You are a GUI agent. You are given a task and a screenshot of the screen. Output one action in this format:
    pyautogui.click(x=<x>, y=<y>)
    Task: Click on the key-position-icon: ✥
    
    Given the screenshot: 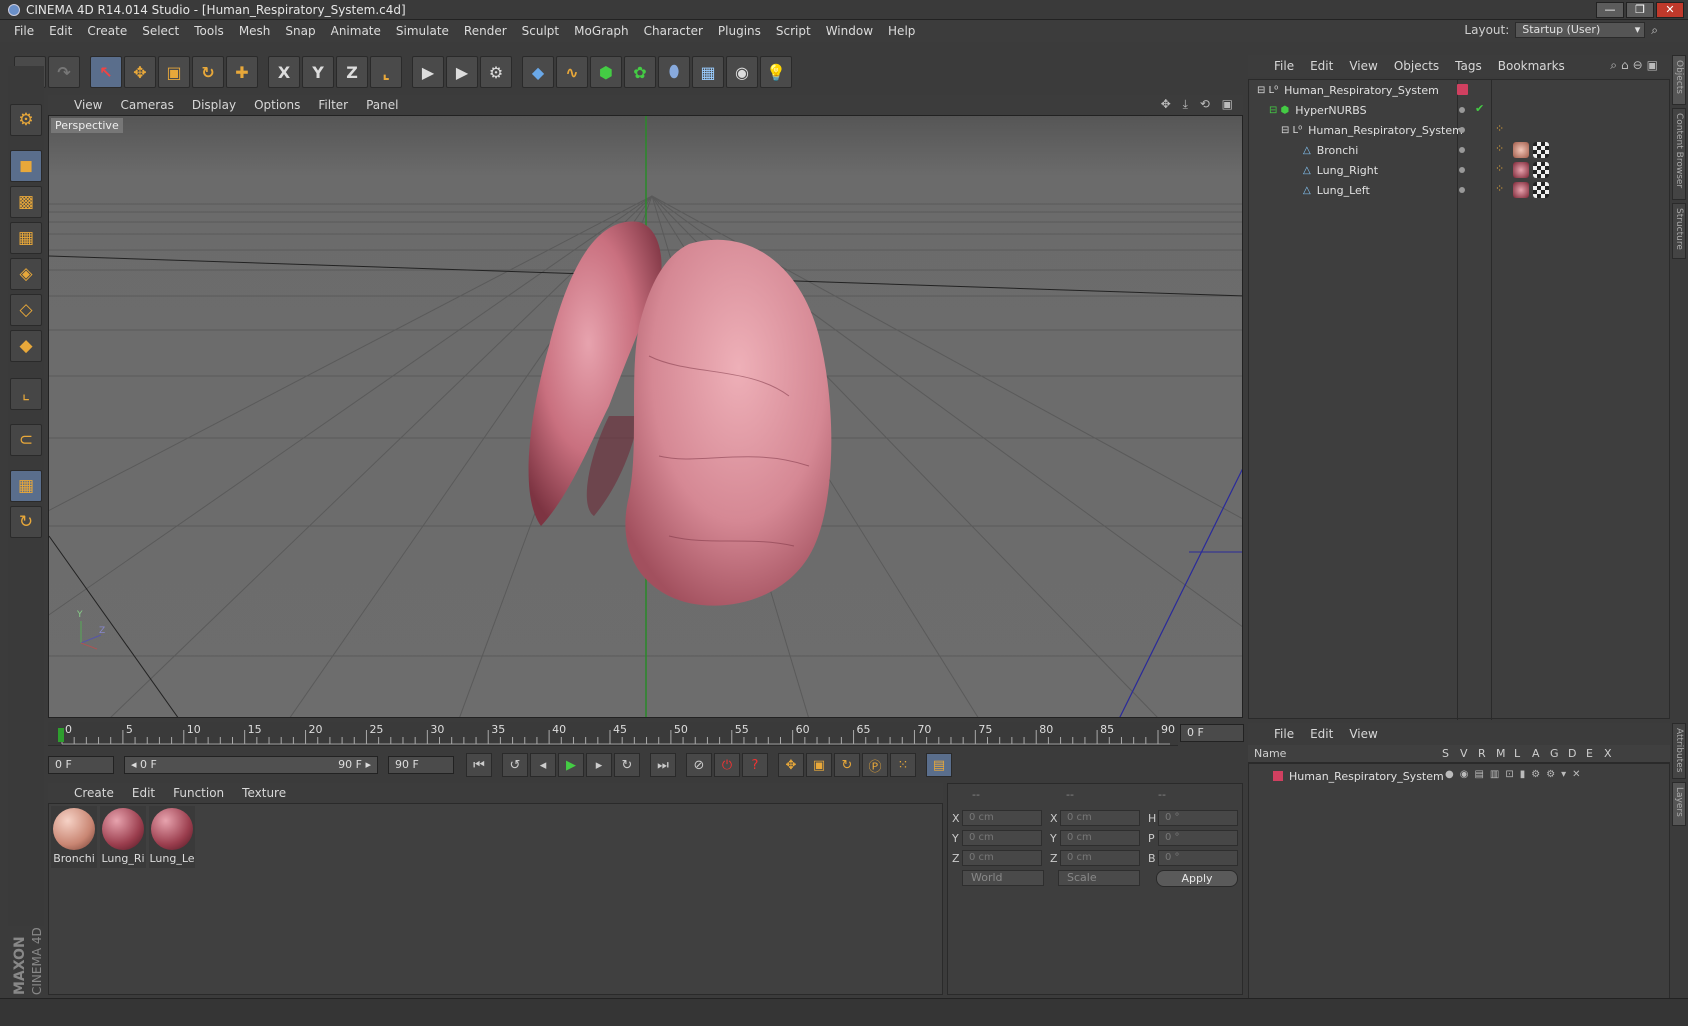 What is the action you would take?
    pyautogui.click(x=791, y=765)
    